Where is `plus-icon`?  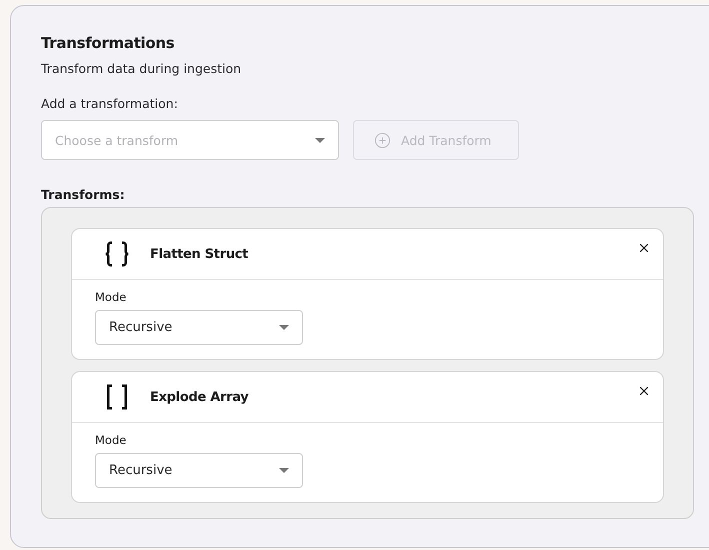 plus-icon is located at coordinates (382, 140).